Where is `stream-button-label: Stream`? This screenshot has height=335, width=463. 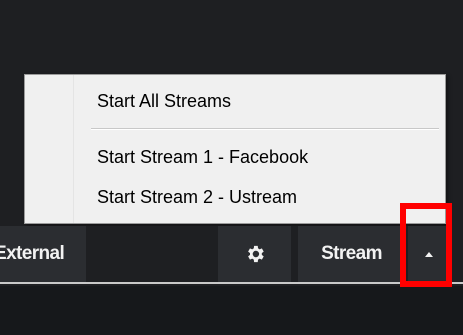 stream-button-label: Stream is located at coordinates (351, 253).